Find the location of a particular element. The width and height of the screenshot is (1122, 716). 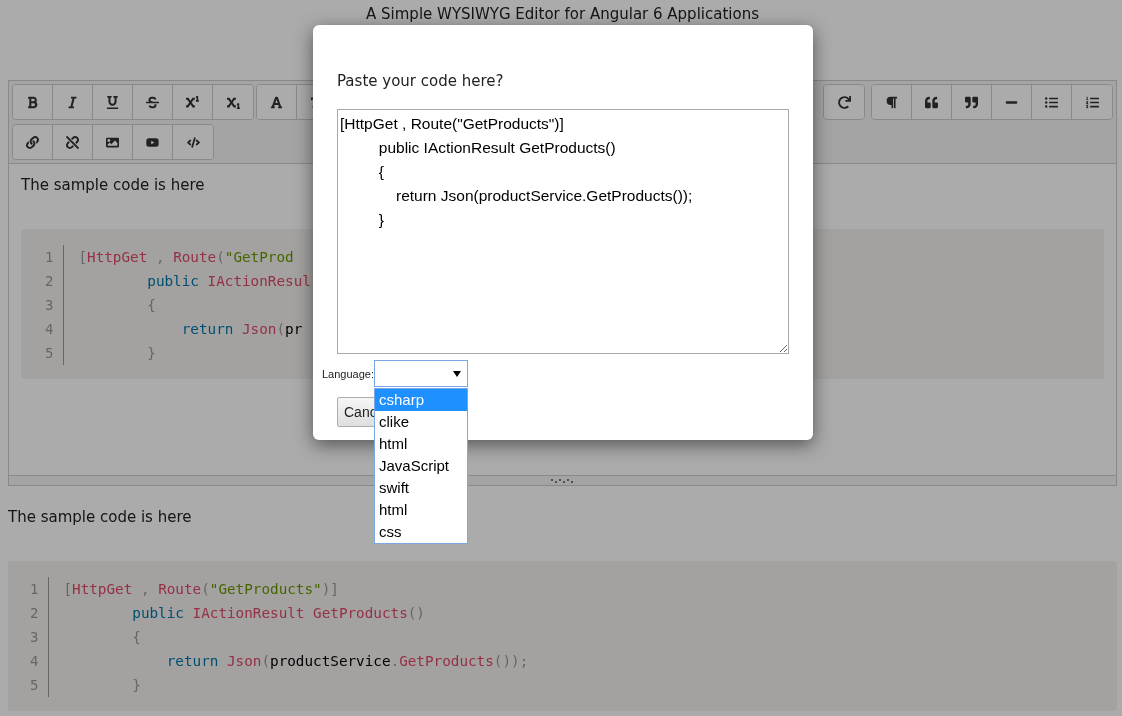

superscript-icon is located at coordinates (192, 102).